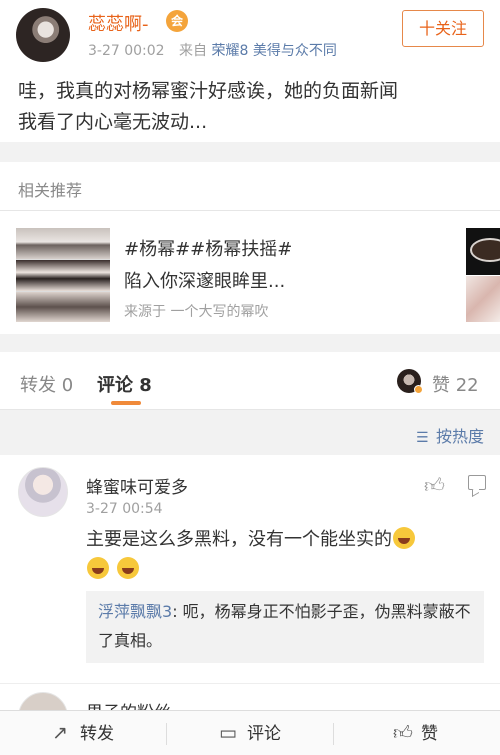 This screenshot has width=500, height=755. I want to click on sub-reply-box: 浮萍飘飘3: 呃，杨幂身正不怕影子歪，伪黑料蒙蔽不了真相。, so click(285, 627).